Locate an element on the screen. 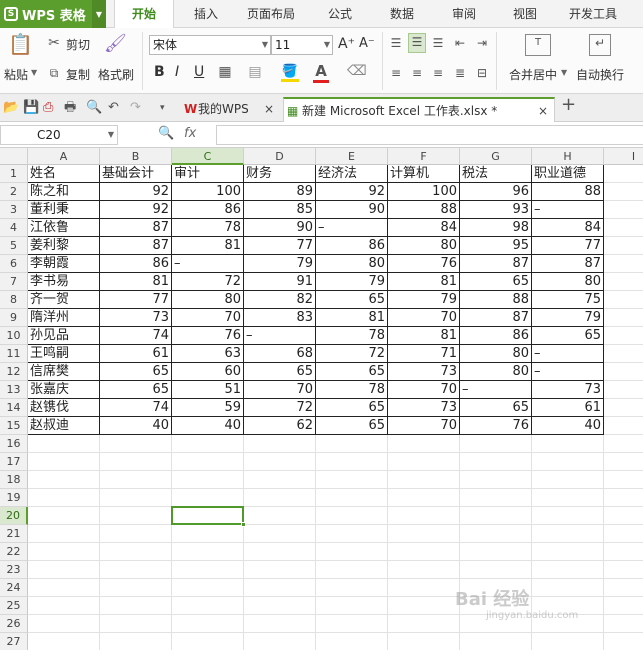 The image size is (643, 650). cell-c7: 72 is located at coordinates (208, 282).